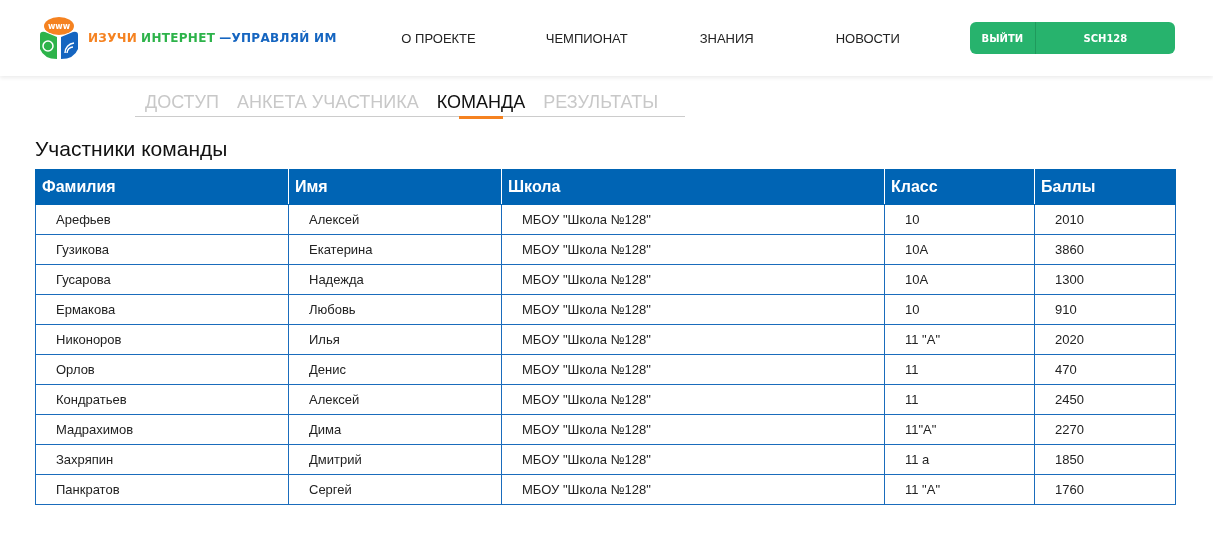 The image size is (1213, 534). I want to click on table-cell: 1850, so click(1105, 459).